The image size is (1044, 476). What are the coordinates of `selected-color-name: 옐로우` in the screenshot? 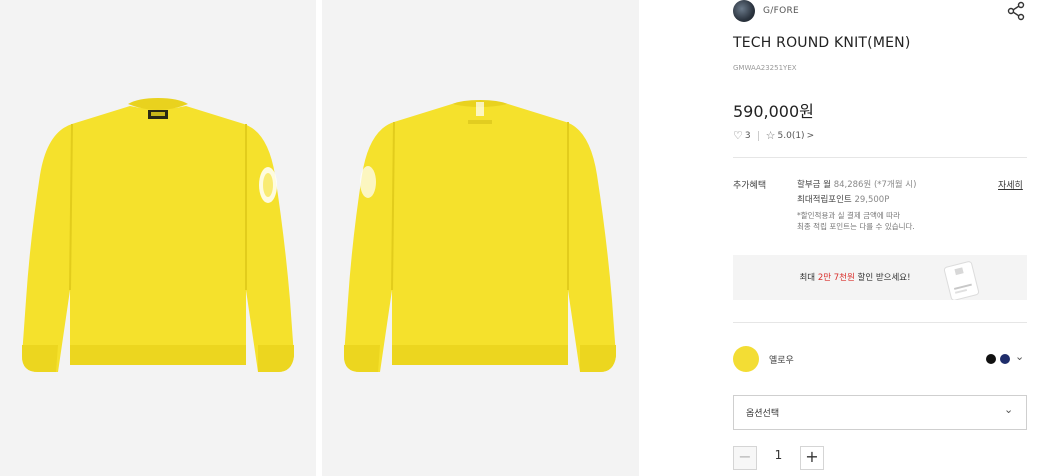 It's located at (781, 361).